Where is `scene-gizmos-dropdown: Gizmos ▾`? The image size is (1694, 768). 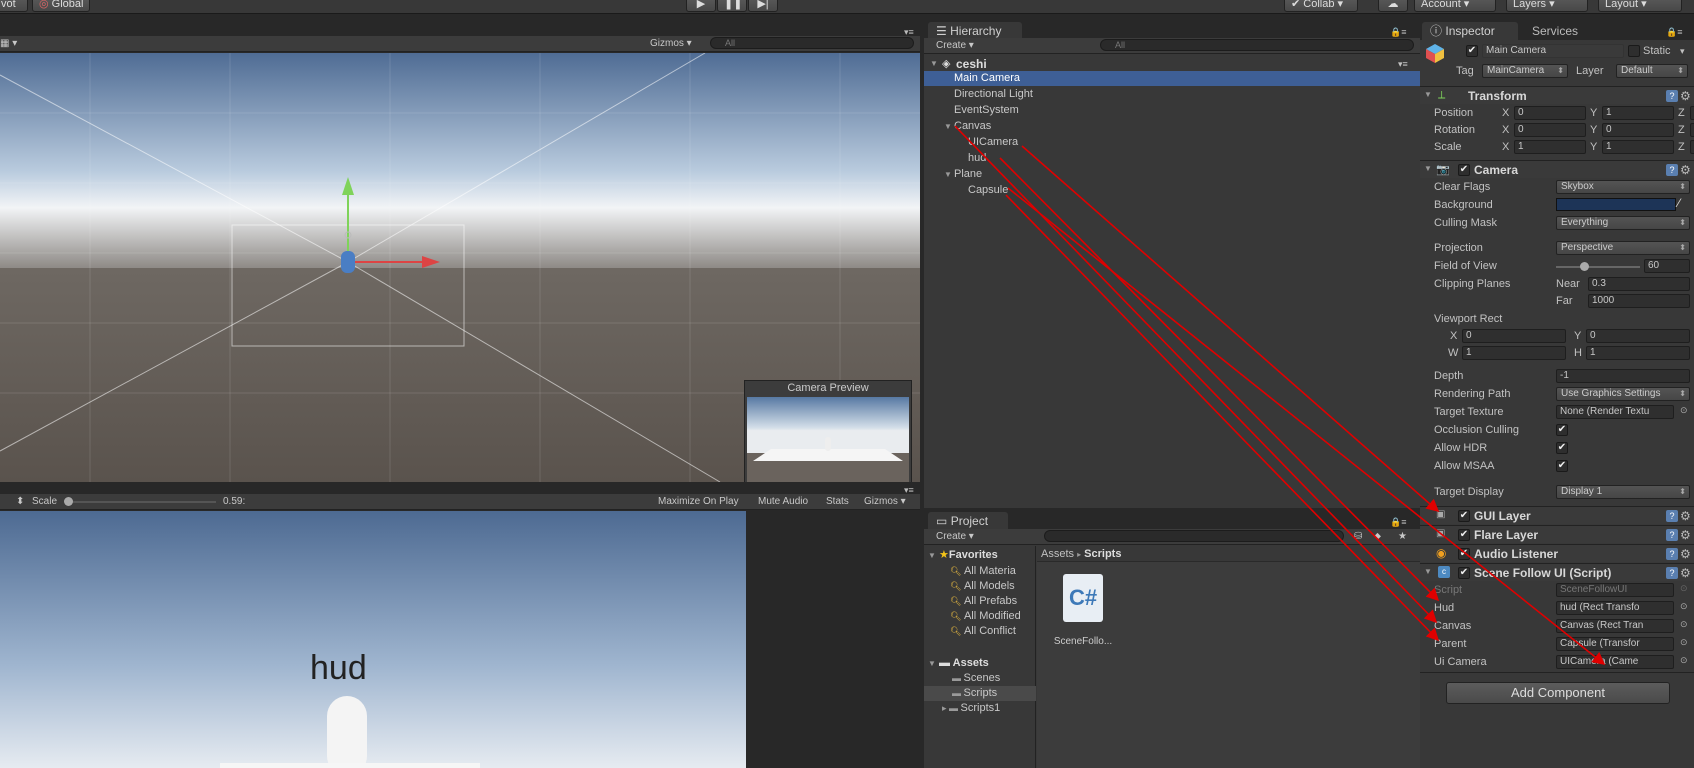
scene-gizmos-dropdown: Gizmos ▾ is located at coordinates (671, 44).